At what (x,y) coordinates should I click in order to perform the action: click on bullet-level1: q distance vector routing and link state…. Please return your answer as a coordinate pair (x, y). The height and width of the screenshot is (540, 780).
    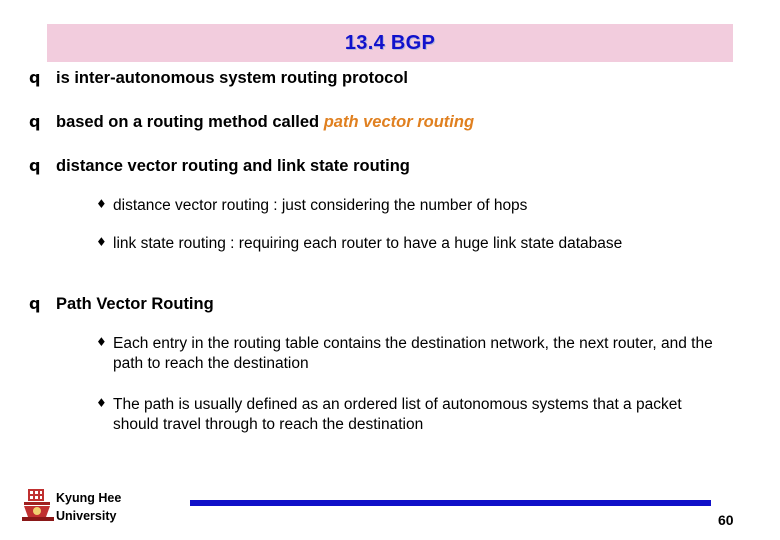
    Looking at the image, I should click on (390, 166).